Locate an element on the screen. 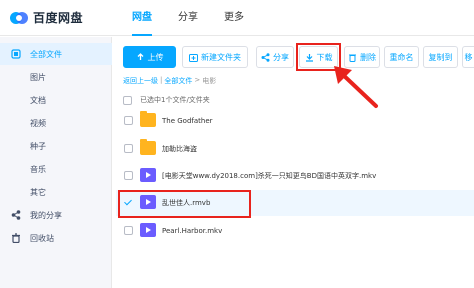  select-all-checkbox is located at coordinates (127, 100).